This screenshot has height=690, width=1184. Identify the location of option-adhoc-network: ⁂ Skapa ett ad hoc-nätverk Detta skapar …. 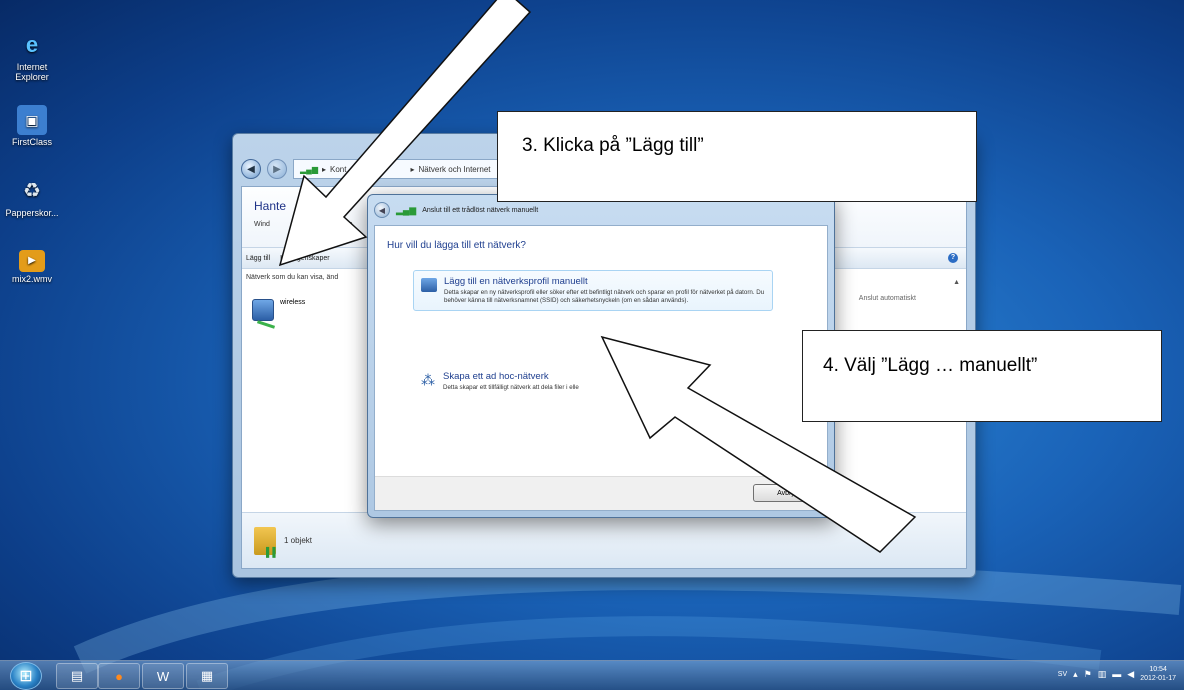
(593, 381).